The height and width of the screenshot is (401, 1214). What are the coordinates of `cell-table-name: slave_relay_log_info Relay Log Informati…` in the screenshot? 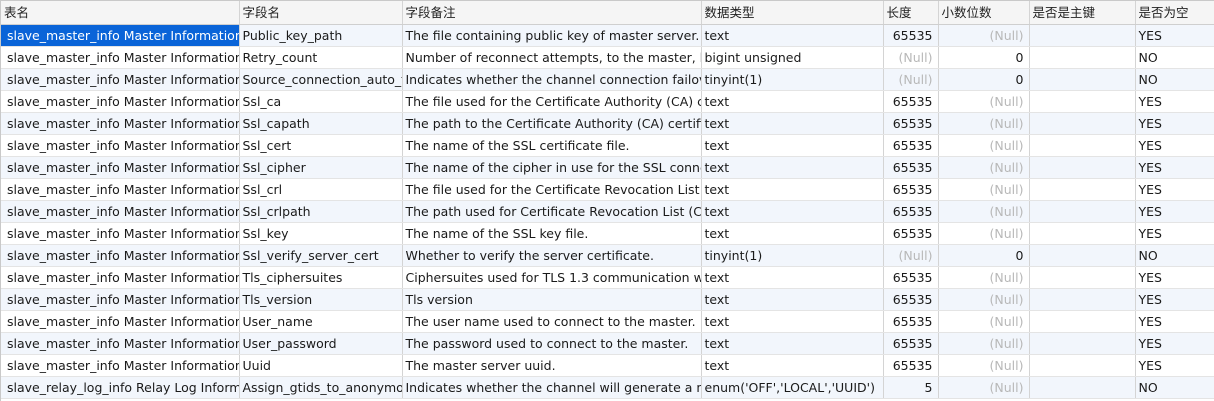 It's located at (120, 387).